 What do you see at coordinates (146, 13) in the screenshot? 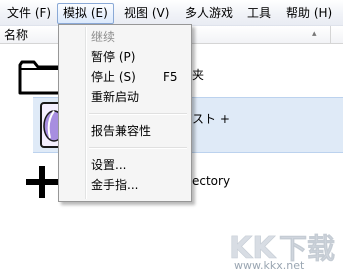
I see `menu-view: 视图 (V)` at bounding box center [146, 13].